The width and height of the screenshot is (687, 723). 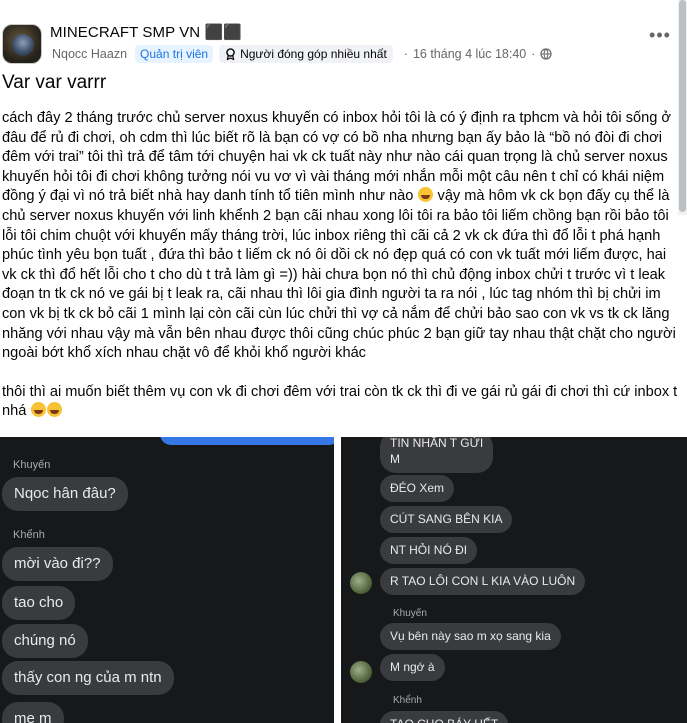 I want to click on scrollbar, so click(x=682, y=107).